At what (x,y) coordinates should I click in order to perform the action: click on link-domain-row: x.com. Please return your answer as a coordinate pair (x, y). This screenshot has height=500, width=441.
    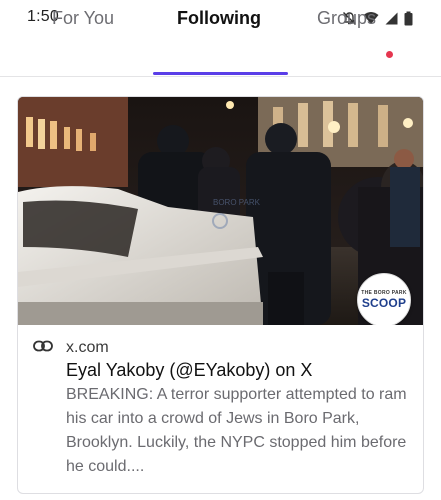
    Looking at the image, I should click on (71, 348).